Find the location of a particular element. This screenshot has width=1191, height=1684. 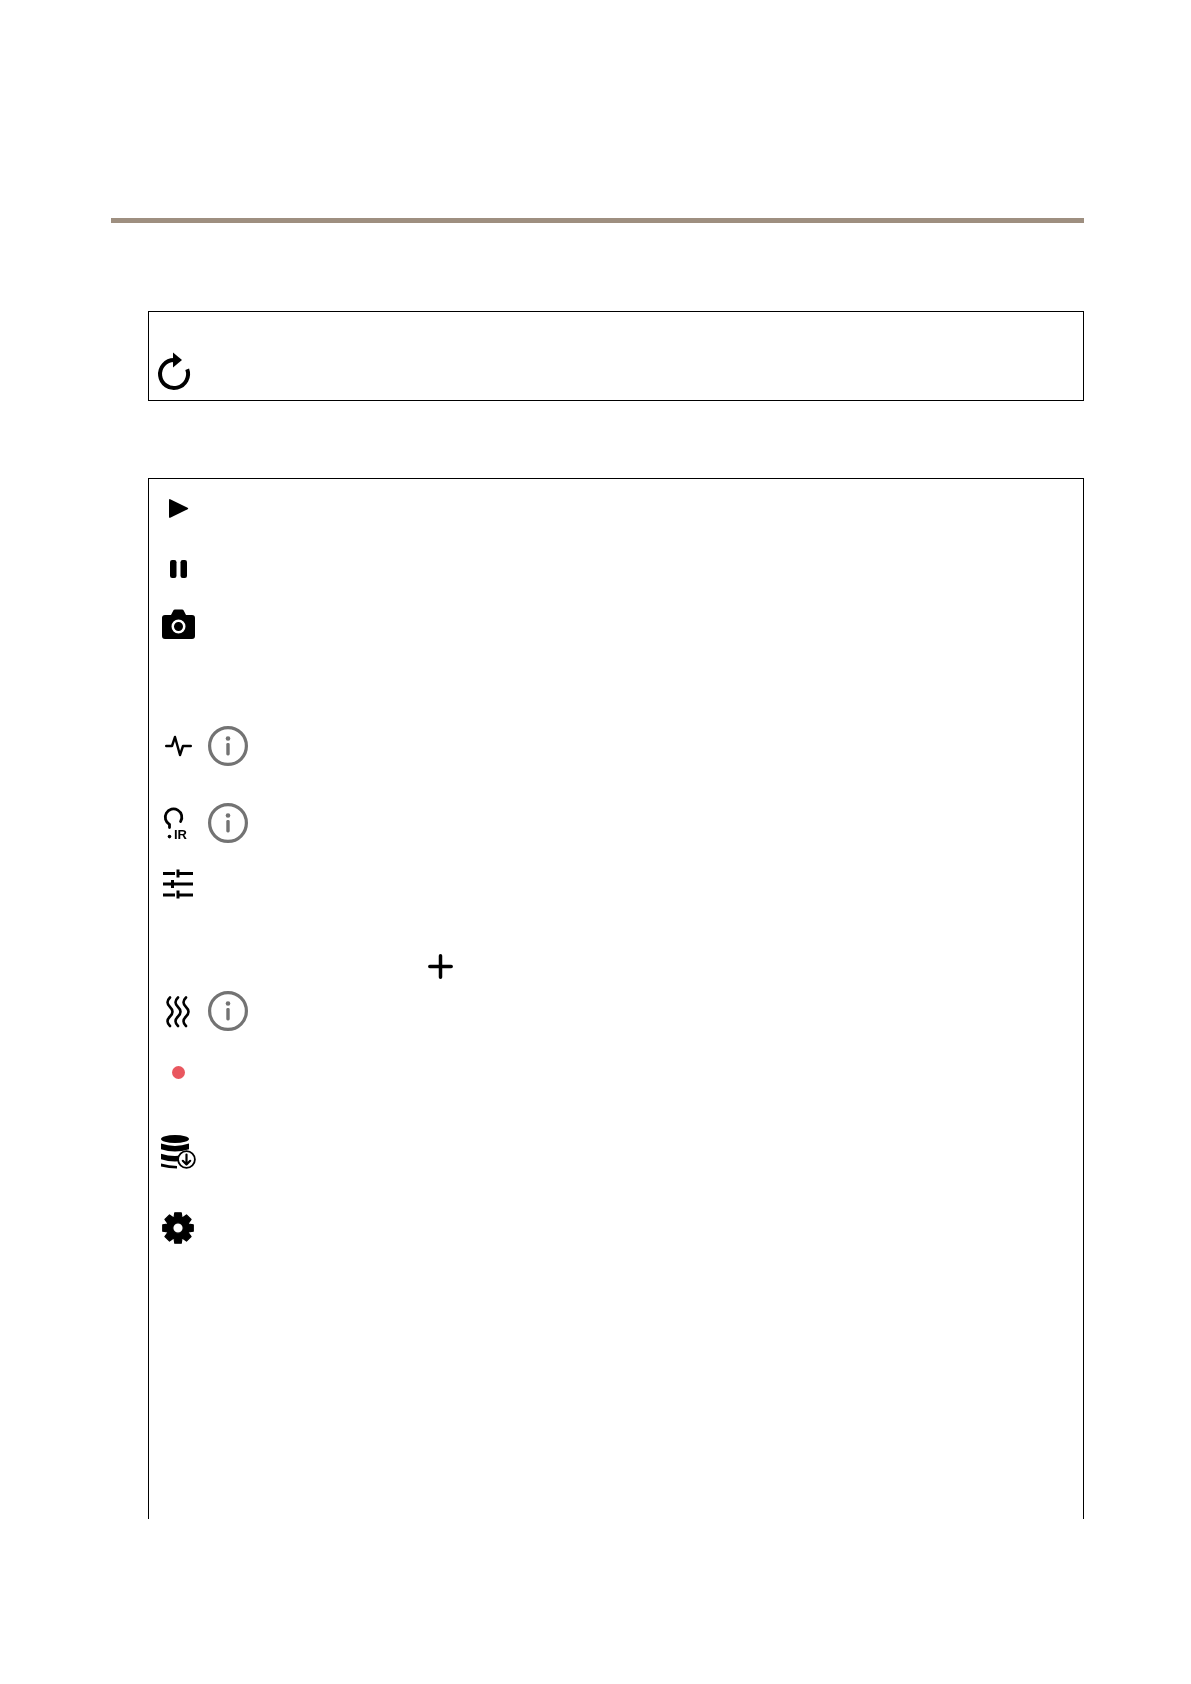

database-download-icon is located at coordinates (178, 1152).